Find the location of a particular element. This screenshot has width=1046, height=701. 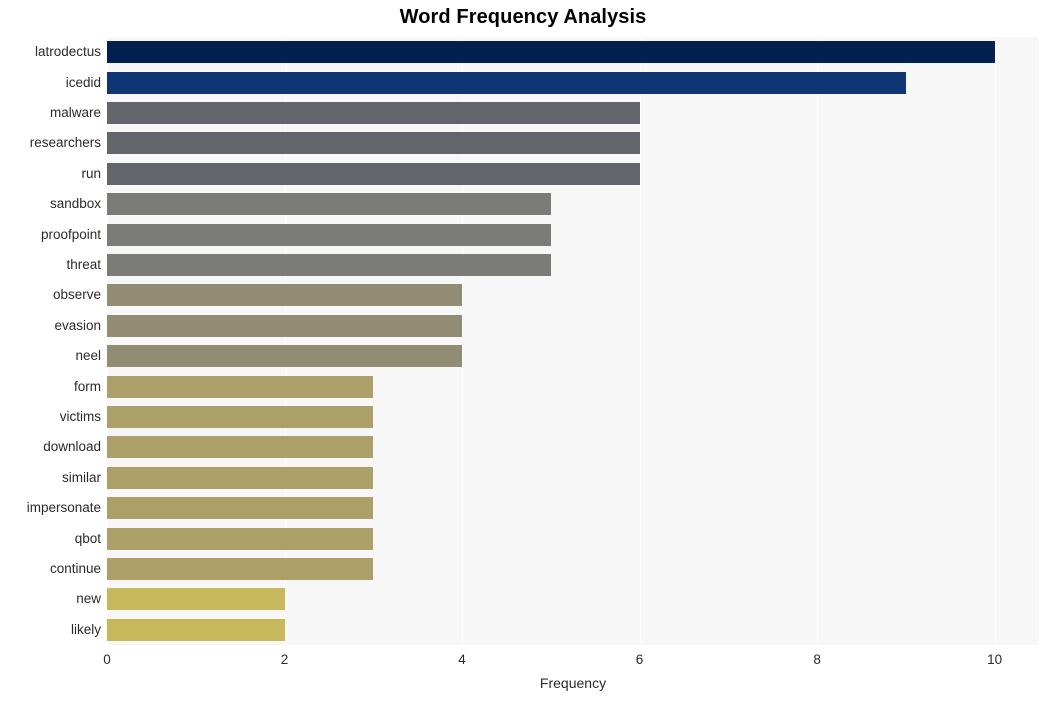

y-axis-tick-label: continue is located at coordinates (75, 568).